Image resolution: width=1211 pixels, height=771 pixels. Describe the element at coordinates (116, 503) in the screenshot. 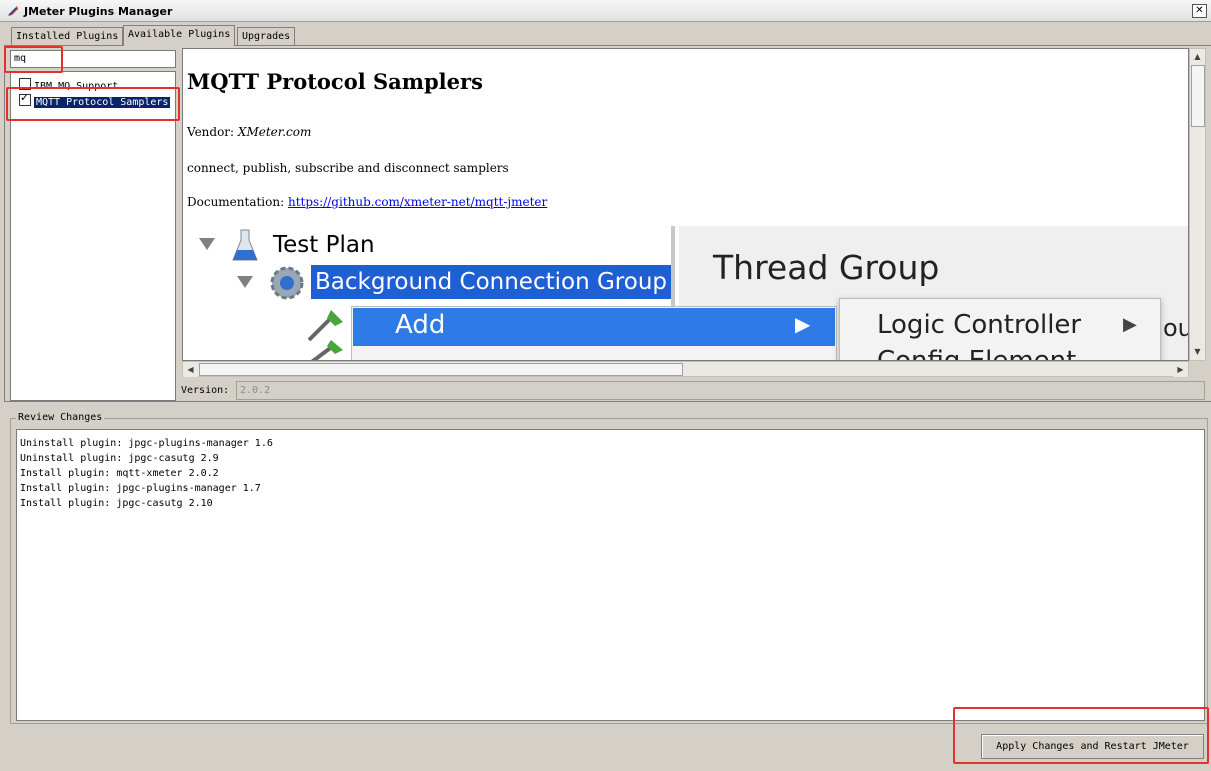

I see `review-line: Install plugin: jpgc-casutg 2.10` at that location.